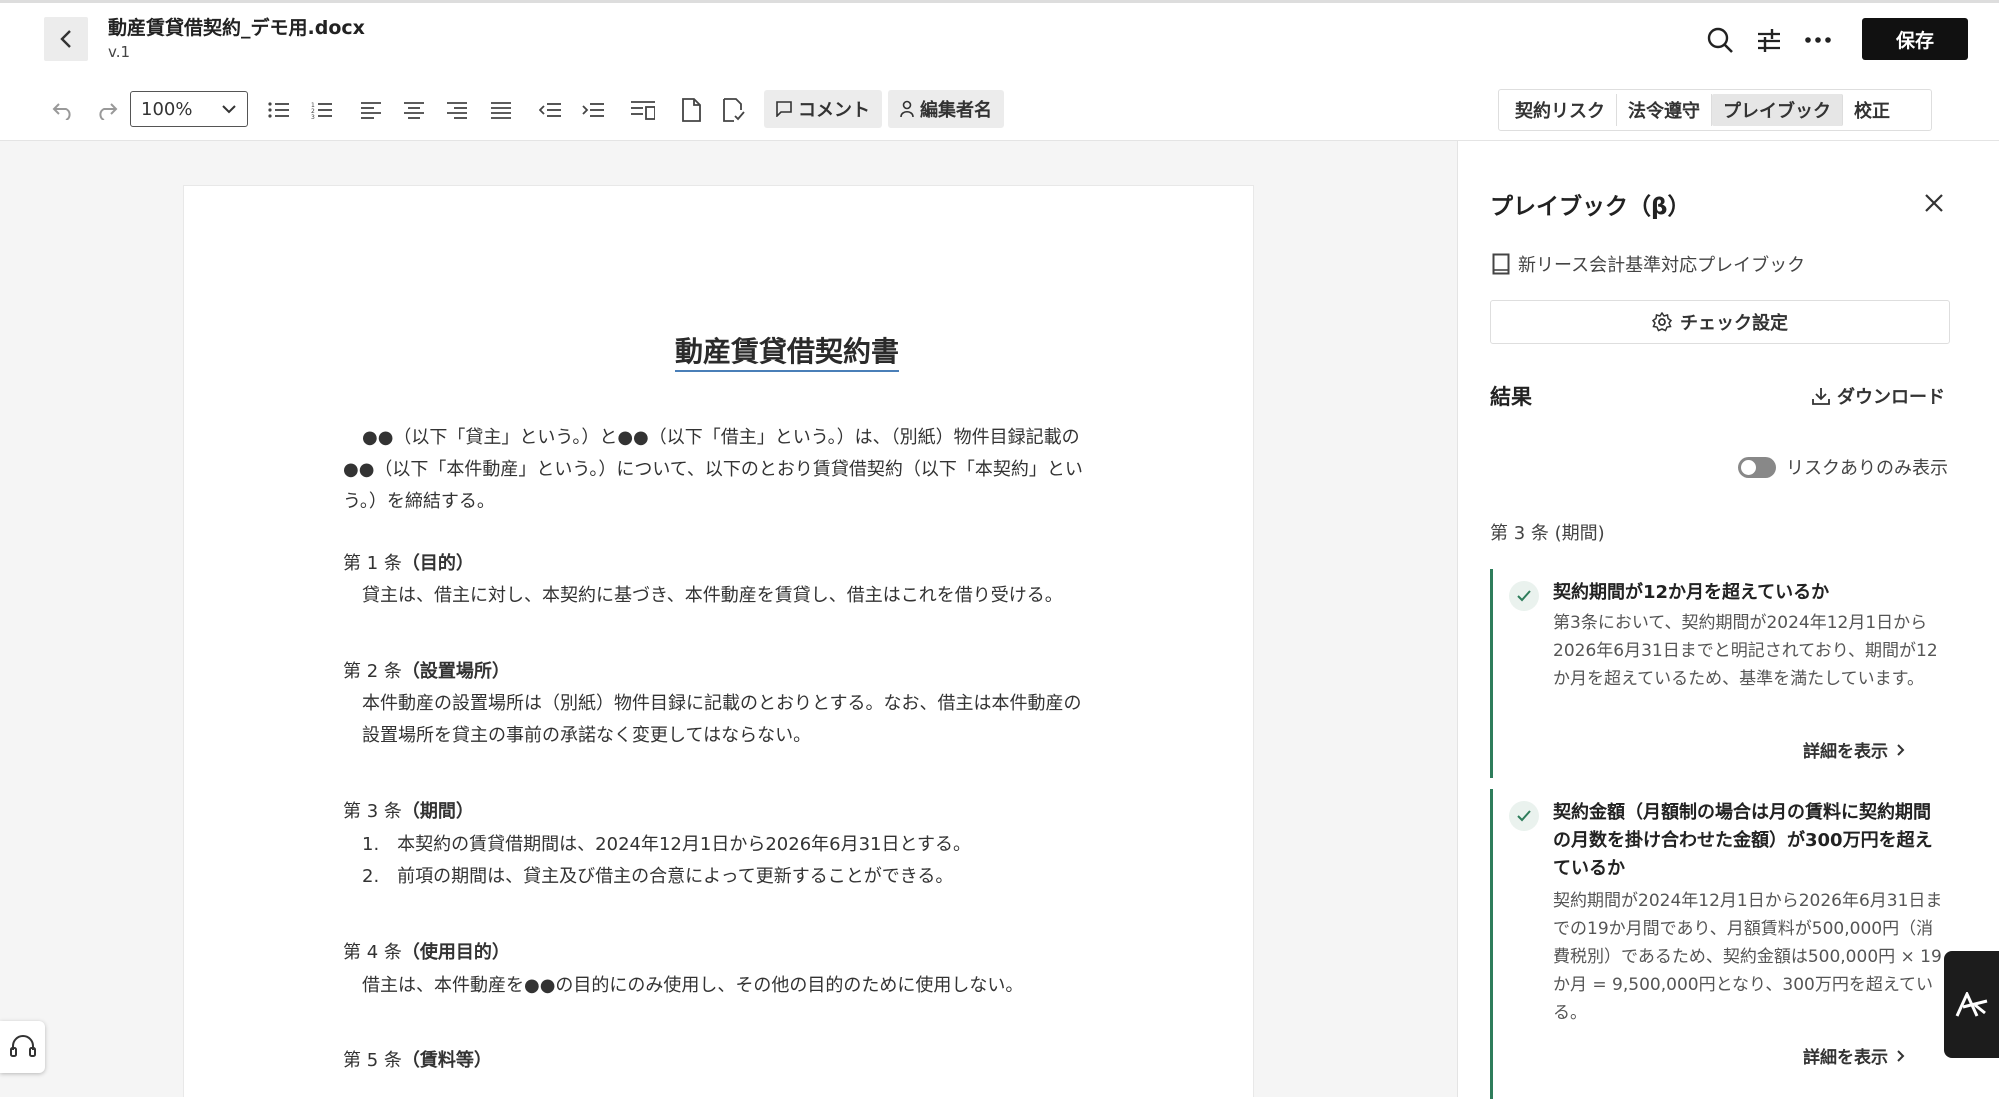 This screenshot has height=1099, width=1999. I want to click on document-button, so click(691, 110).